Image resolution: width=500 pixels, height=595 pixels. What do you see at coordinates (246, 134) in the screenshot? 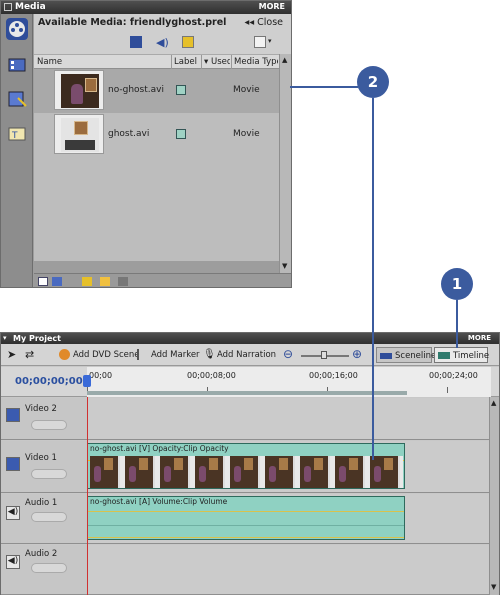
I see `media-type: Movie` at bounding box center [246, 134].